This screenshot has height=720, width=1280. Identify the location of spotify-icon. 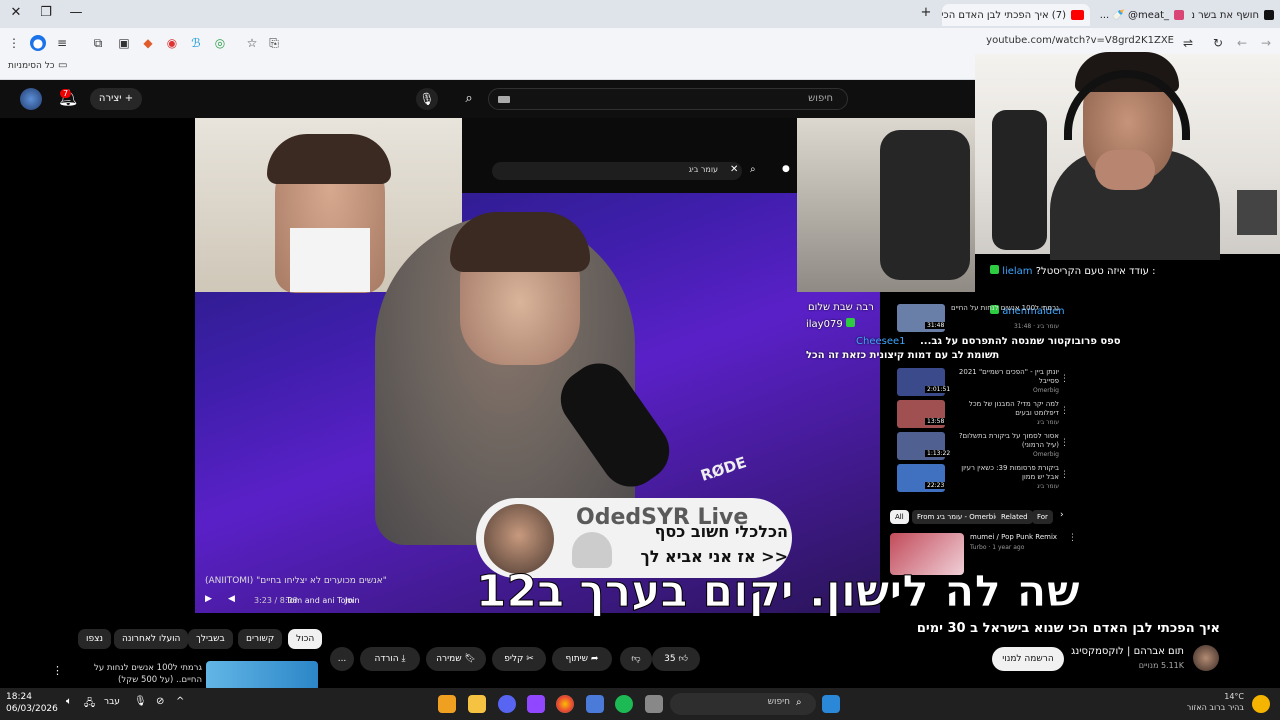
(624, 704).